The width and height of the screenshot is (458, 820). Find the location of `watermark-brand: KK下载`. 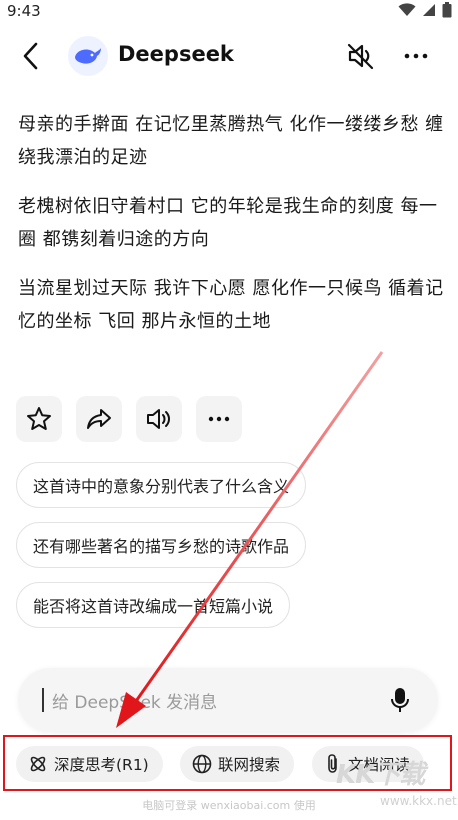

watermark-brand: KK下载 is located at coordinates (380, 775).